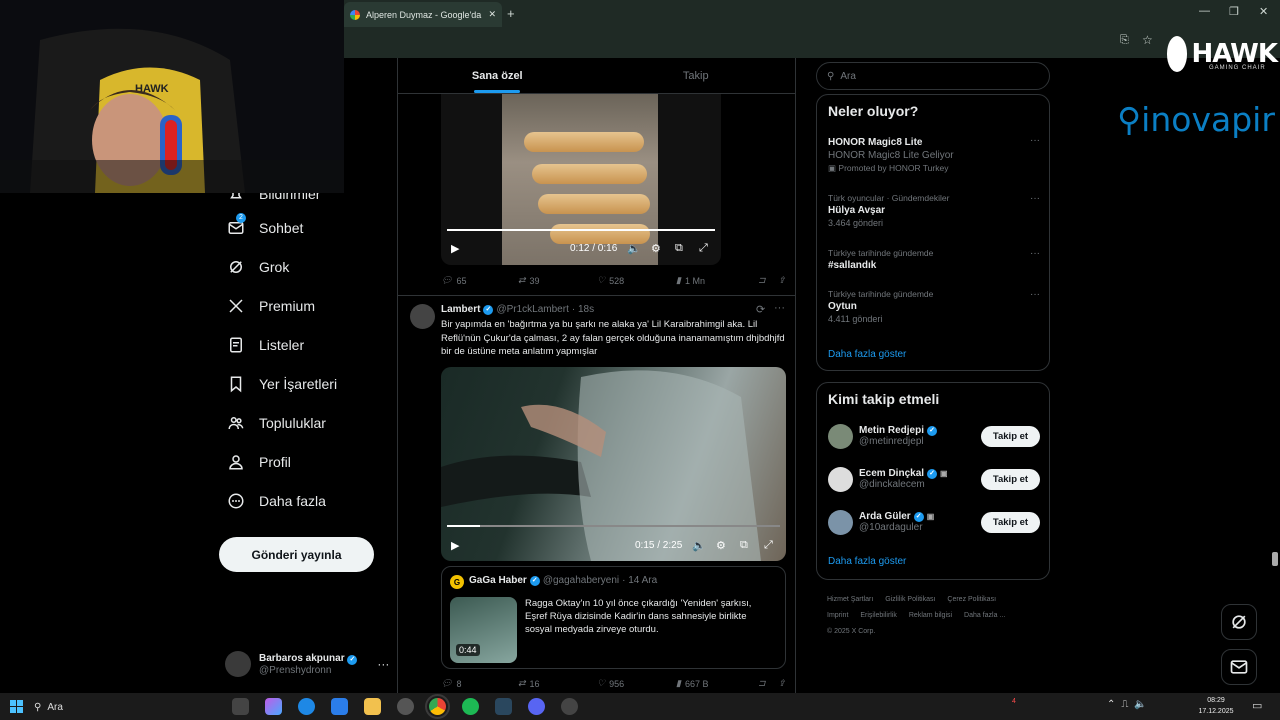 Image resolution: width=1280 pixels, height=720 pixels. What do you see at coordinates (1147, 40) in the screenshot?
I see `bookmark-star-icon: ☆` at bounding box center [1147, 40].